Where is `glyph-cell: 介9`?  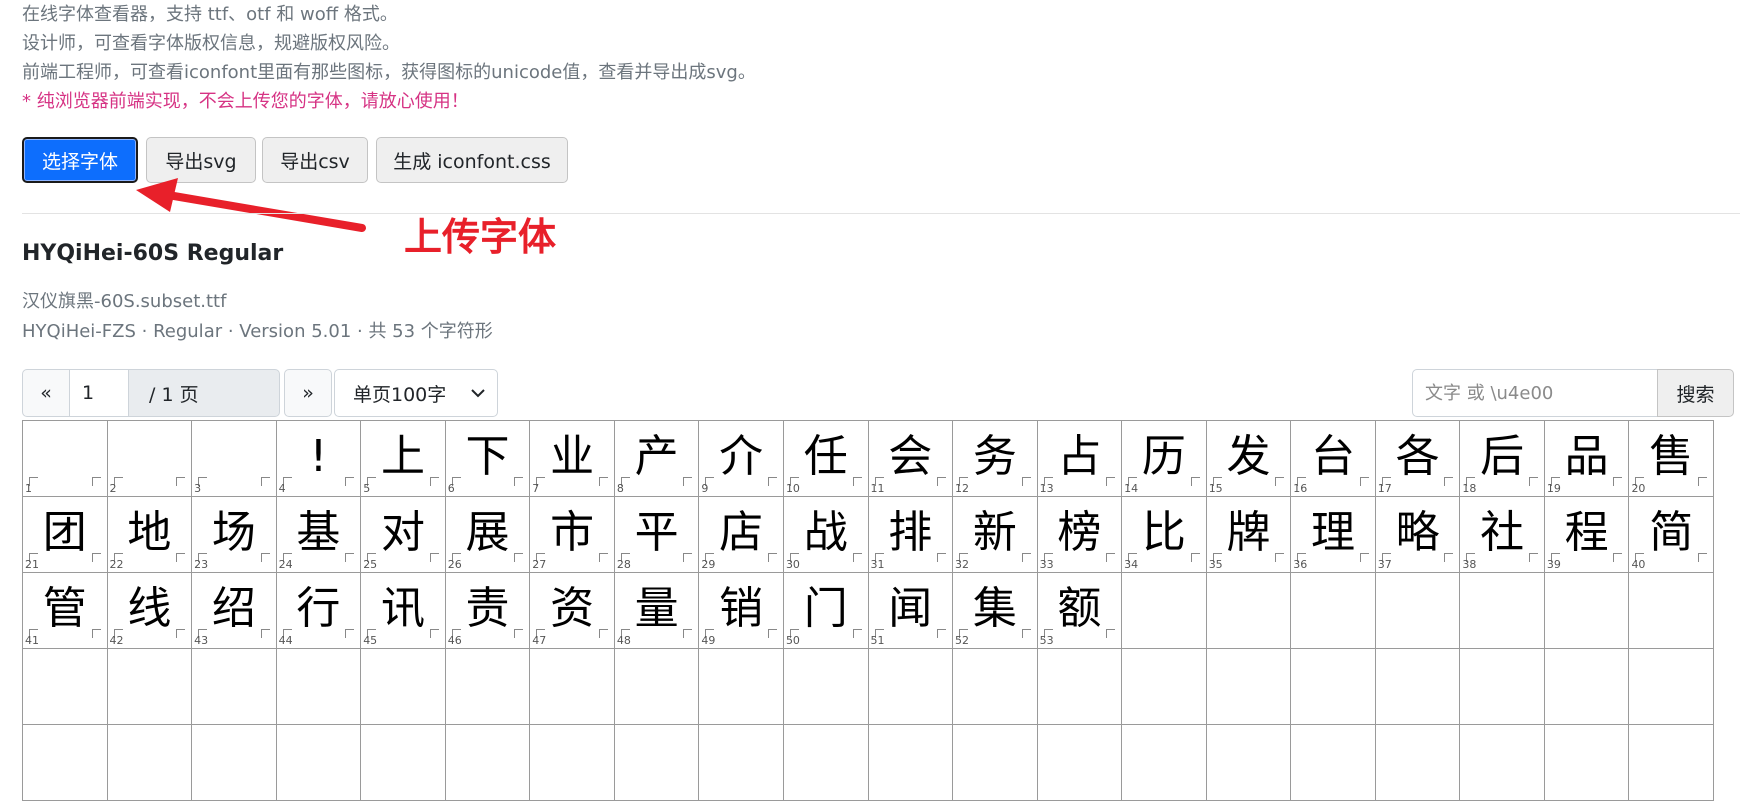
glyph-cell: 介9 is located at coordinates (741, 459).